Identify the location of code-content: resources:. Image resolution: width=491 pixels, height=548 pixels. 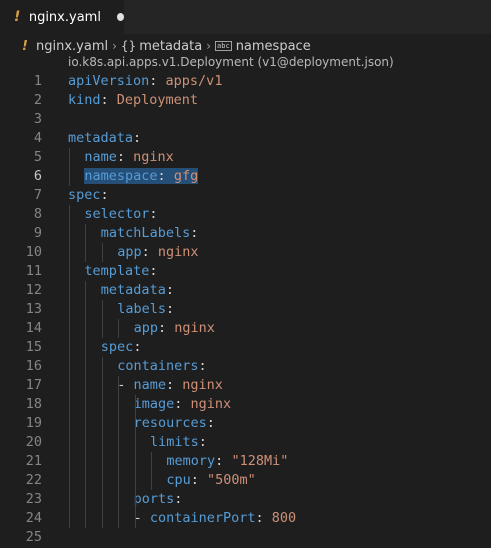
(174, 423).